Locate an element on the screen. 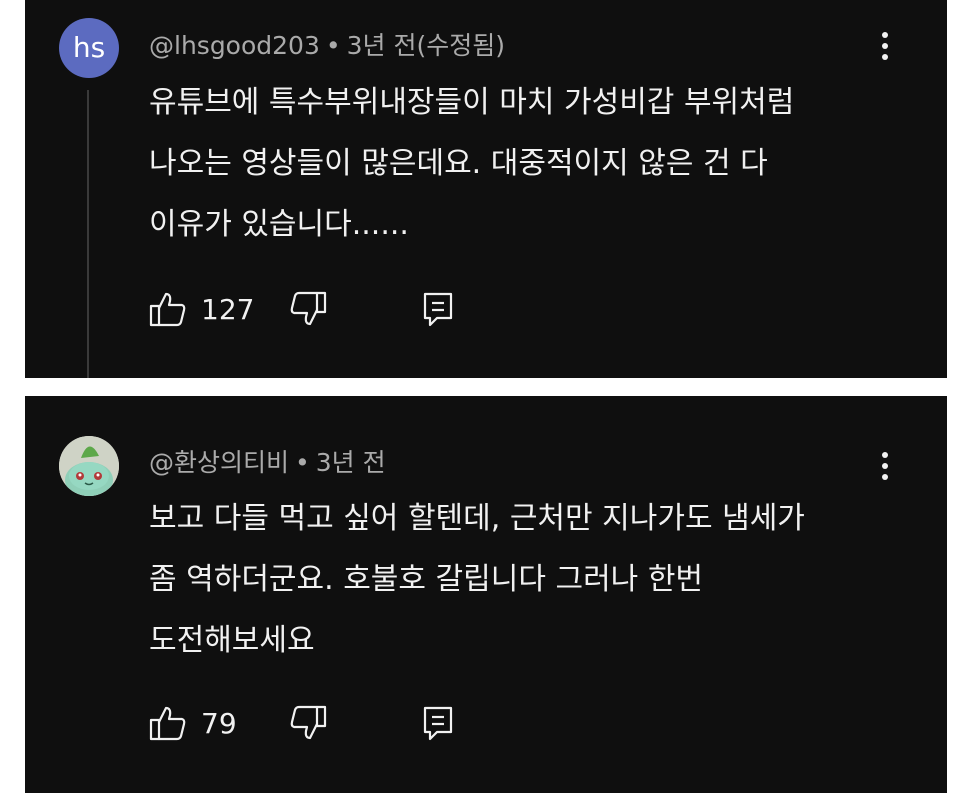 This screenshot has height=793, width=967. comment-time: 3년 전(수정됨) is located at coordinates (426, 45).